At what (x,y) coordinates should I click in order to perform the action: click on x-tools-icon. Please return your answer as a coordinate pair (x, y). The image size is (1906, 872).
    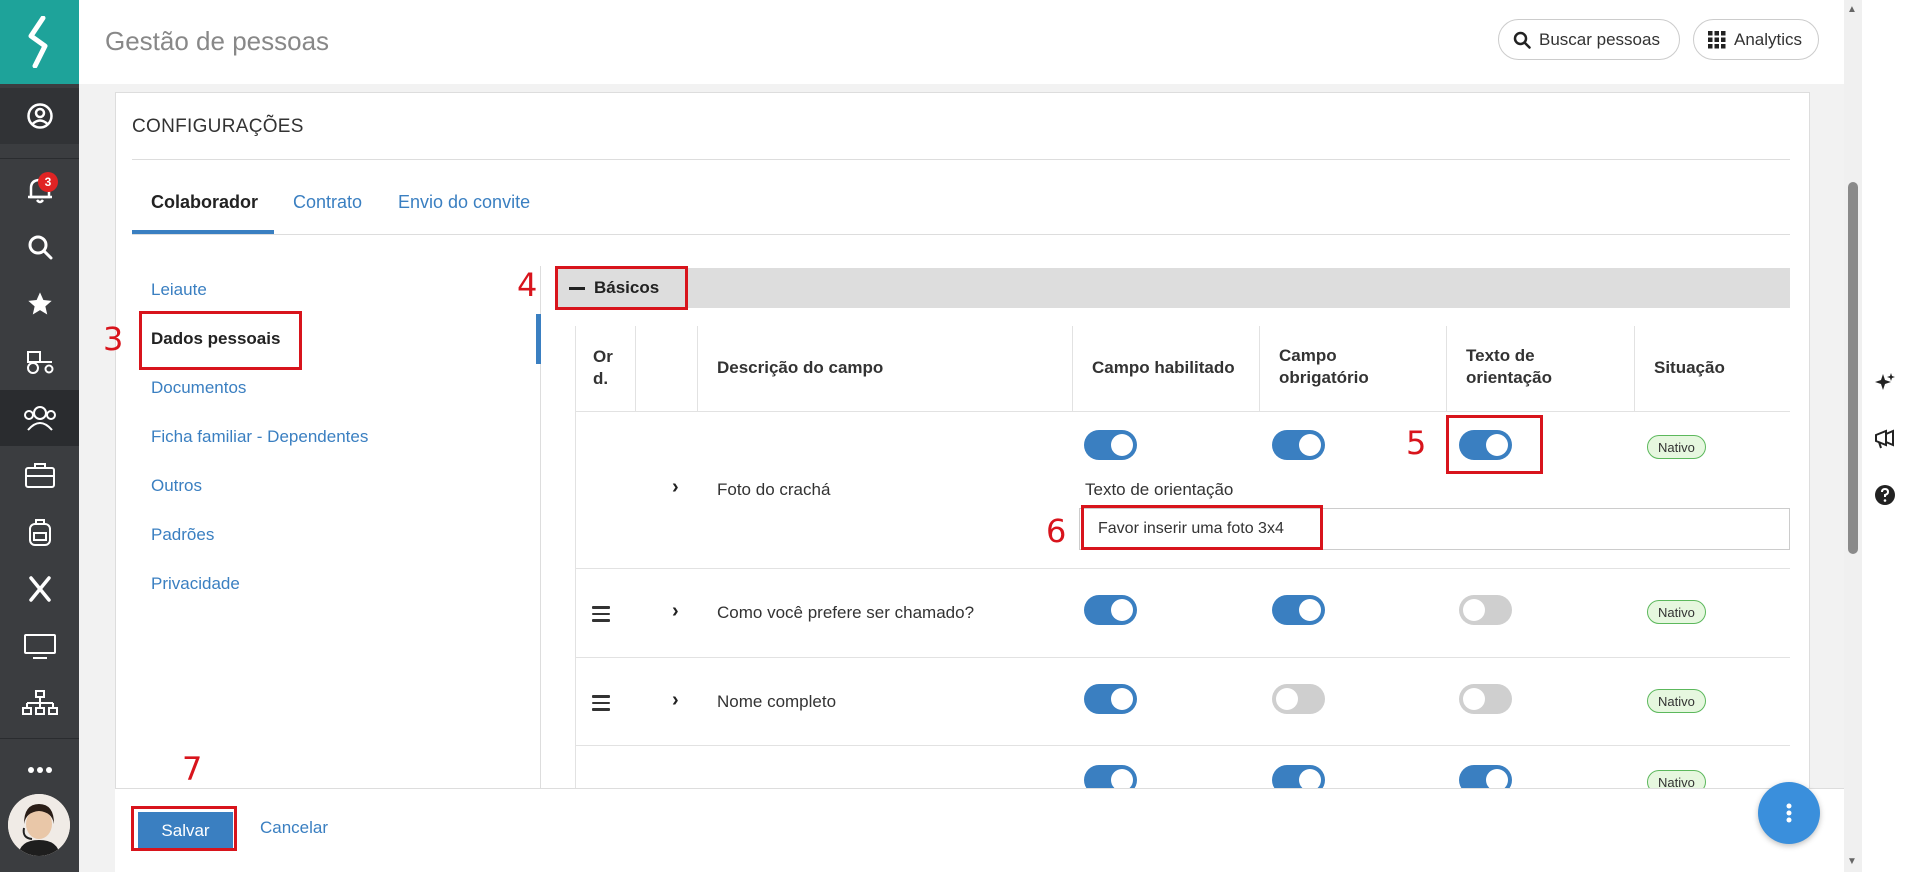
    Looking at the image, I should click on (39, 589).